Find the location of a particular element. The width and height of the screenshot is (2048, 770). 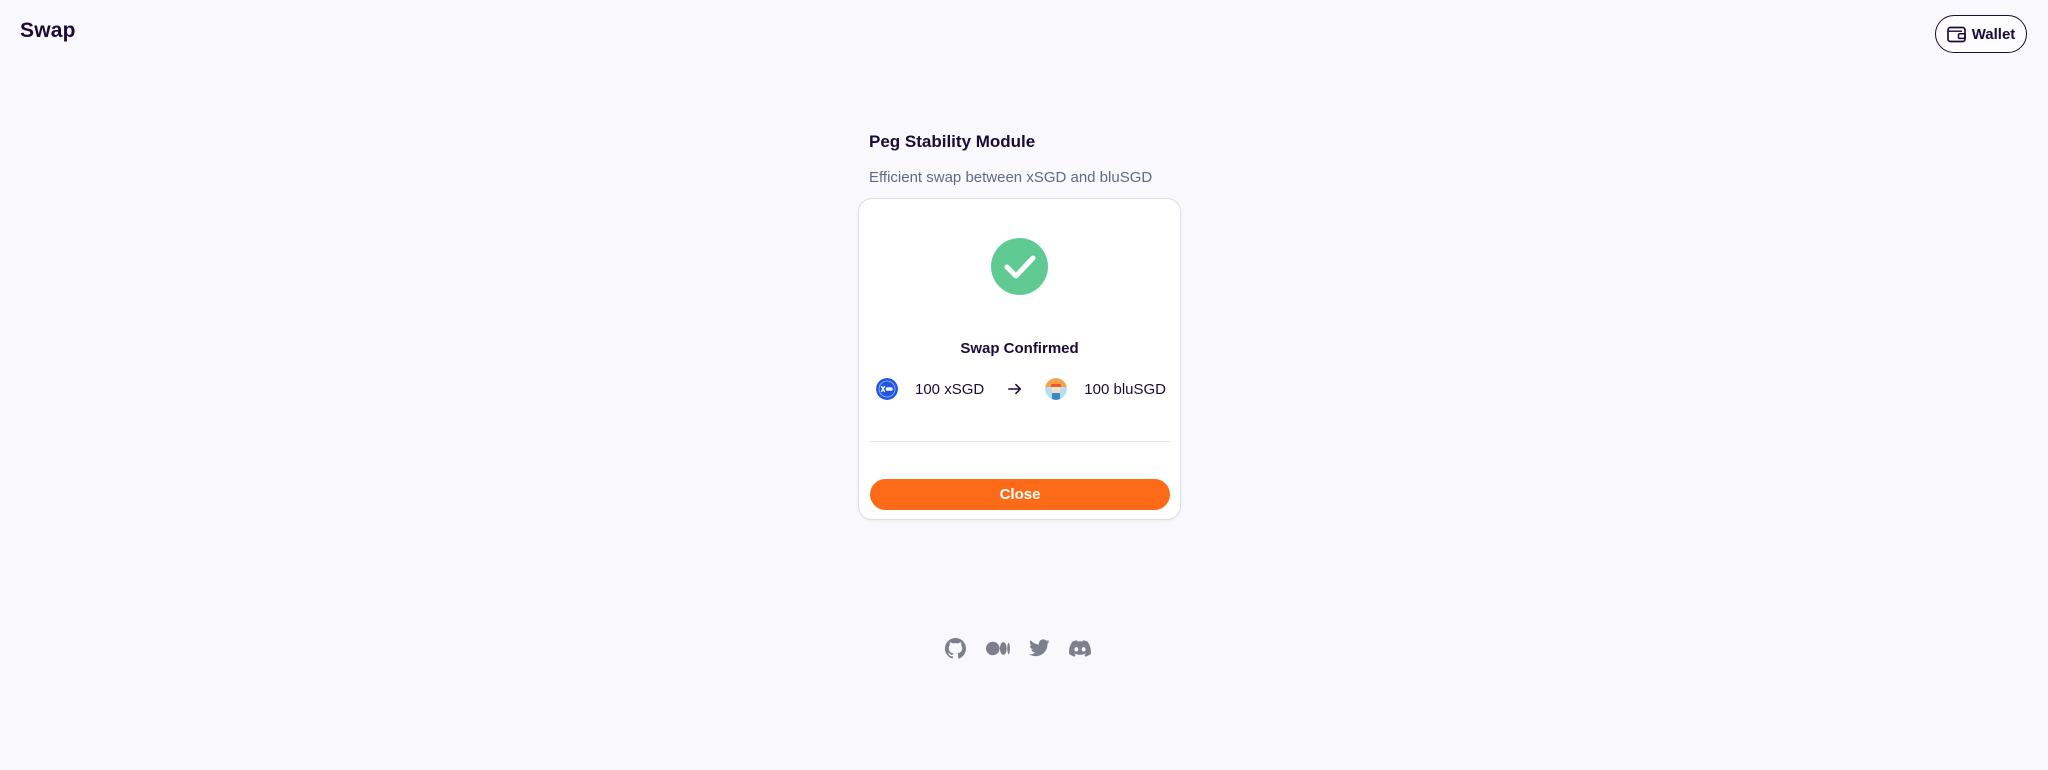

discord-icon is located at coordinates (1080, 648).